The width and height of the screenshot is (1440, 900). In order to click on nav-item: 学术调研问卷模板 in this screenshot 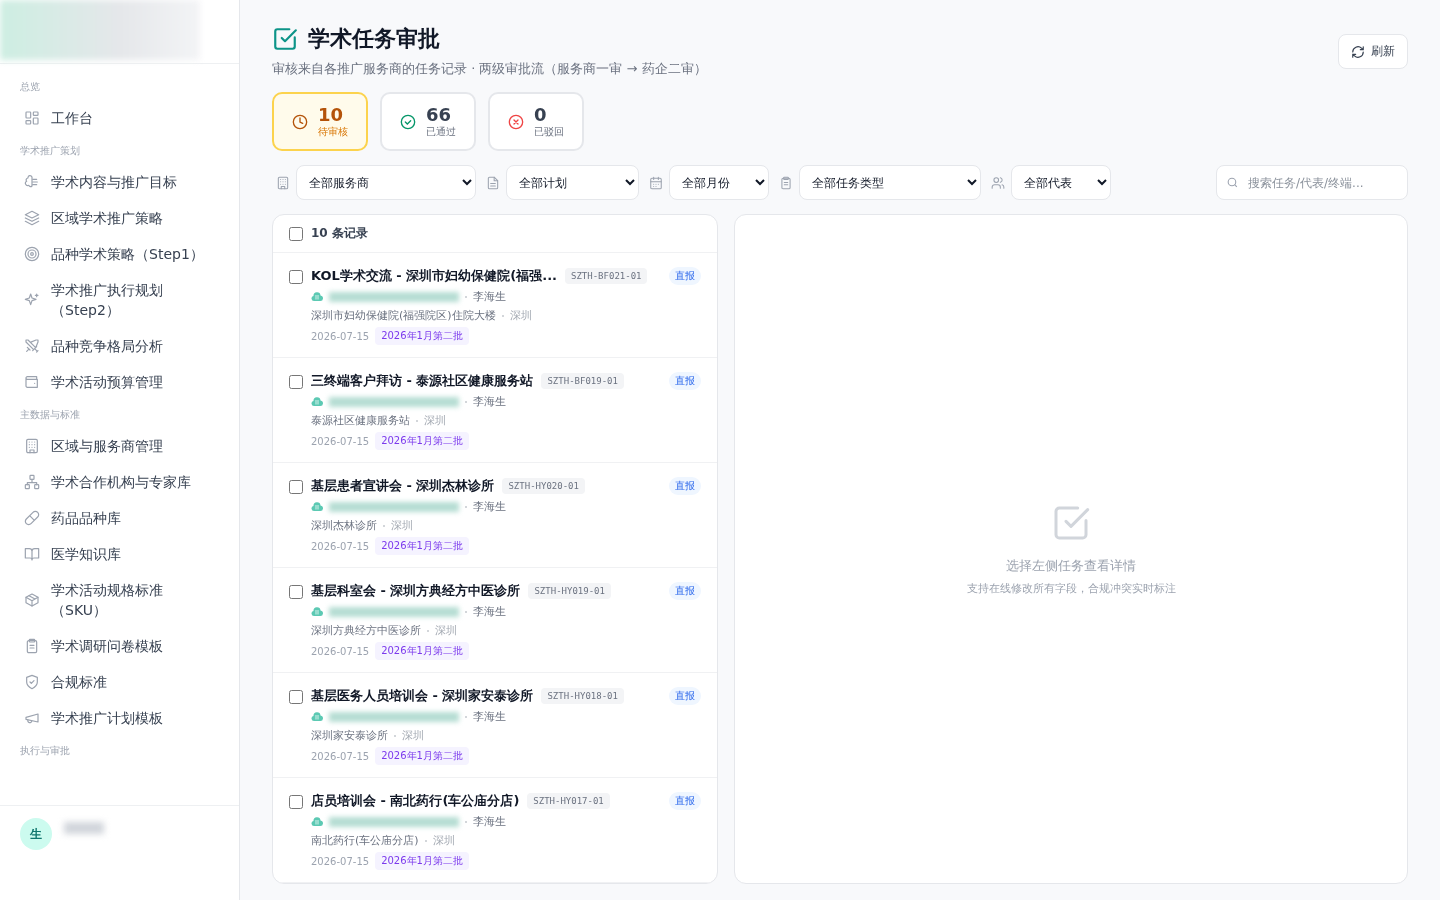, I will do `click(119, 646)`.